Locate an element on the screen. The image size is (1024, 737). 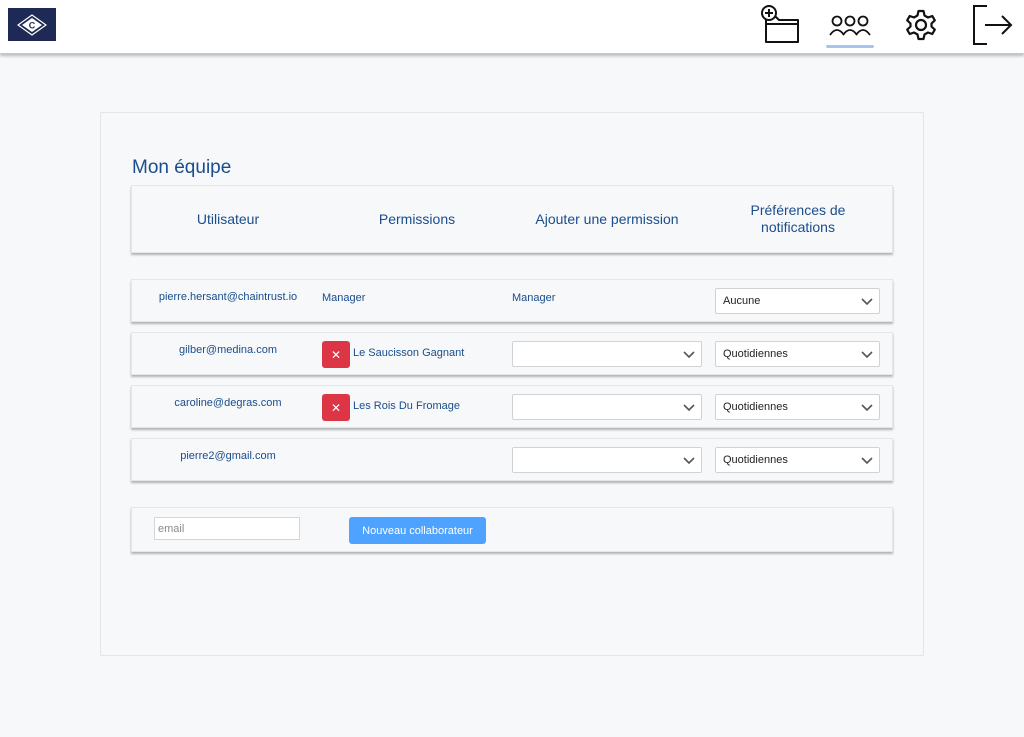
email-field is located at coordinates (227, 528).